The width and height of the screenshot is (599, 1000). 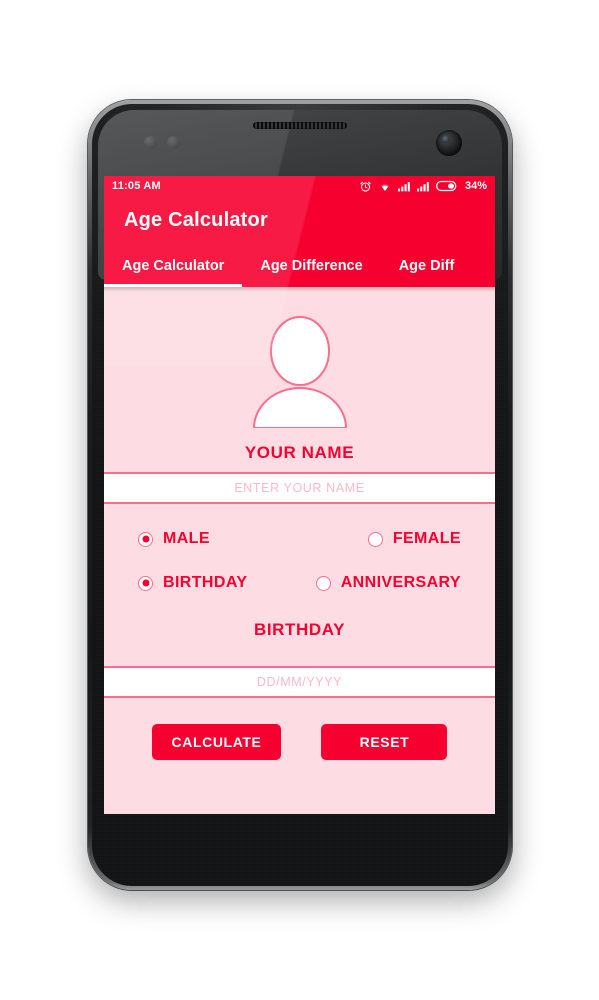 What do you see at coordinates (216, 742) in the screenshot?
I see `calculate-button: CALCULATE` at bounding box center [216, 742].